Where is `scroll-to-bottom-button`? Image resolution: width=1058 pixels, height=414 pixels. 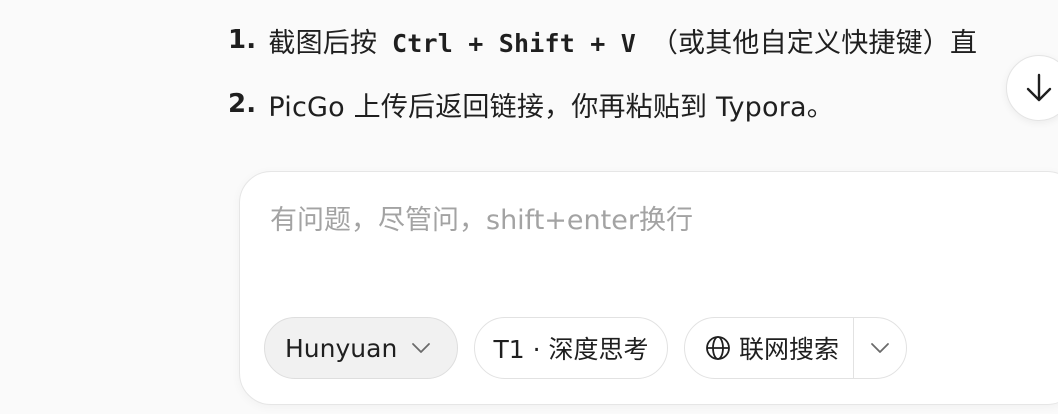 scroll-to-bottom-button is located at coordinates (1032, 88).